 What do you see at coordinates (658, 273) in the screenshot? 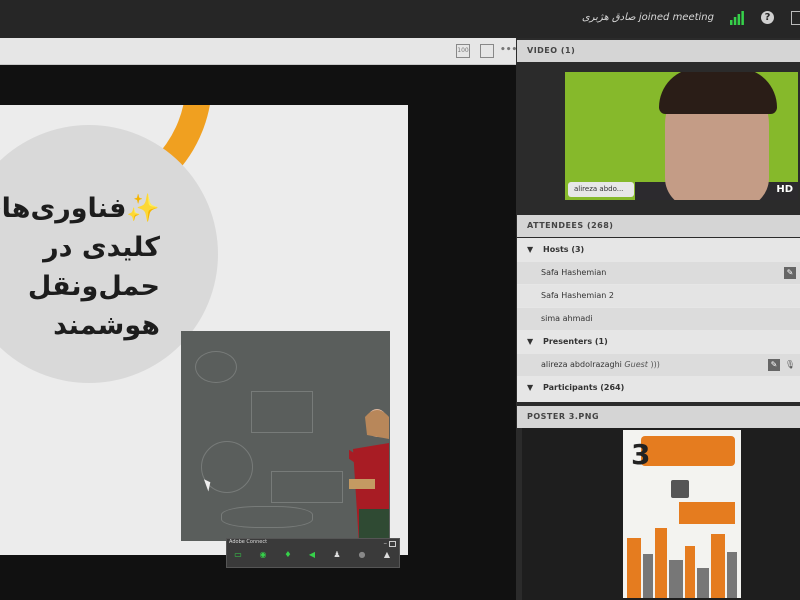
I see `attendee-row: Safa Hashemian ✎` at bounding box center [658, 273].